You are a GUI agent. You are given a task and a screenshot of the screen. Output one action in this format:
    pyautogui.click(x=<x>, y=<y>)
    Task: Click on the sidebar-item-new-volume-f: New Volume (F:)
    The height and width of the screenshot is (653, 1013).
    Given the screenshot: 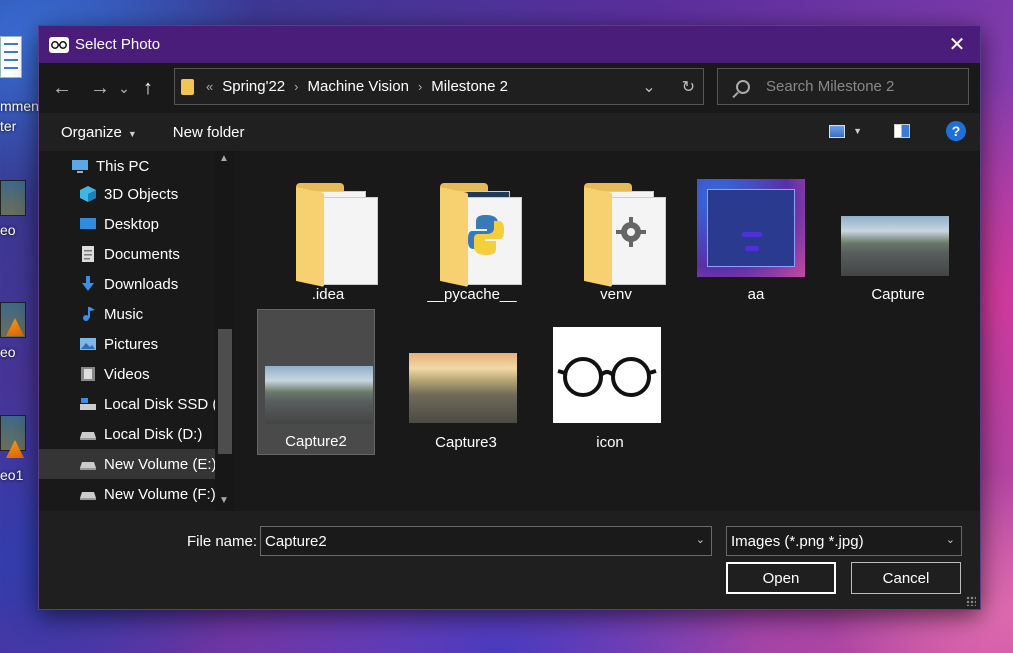 What is the action you would take?
    pyautogui.click(x=137, y=494)
    